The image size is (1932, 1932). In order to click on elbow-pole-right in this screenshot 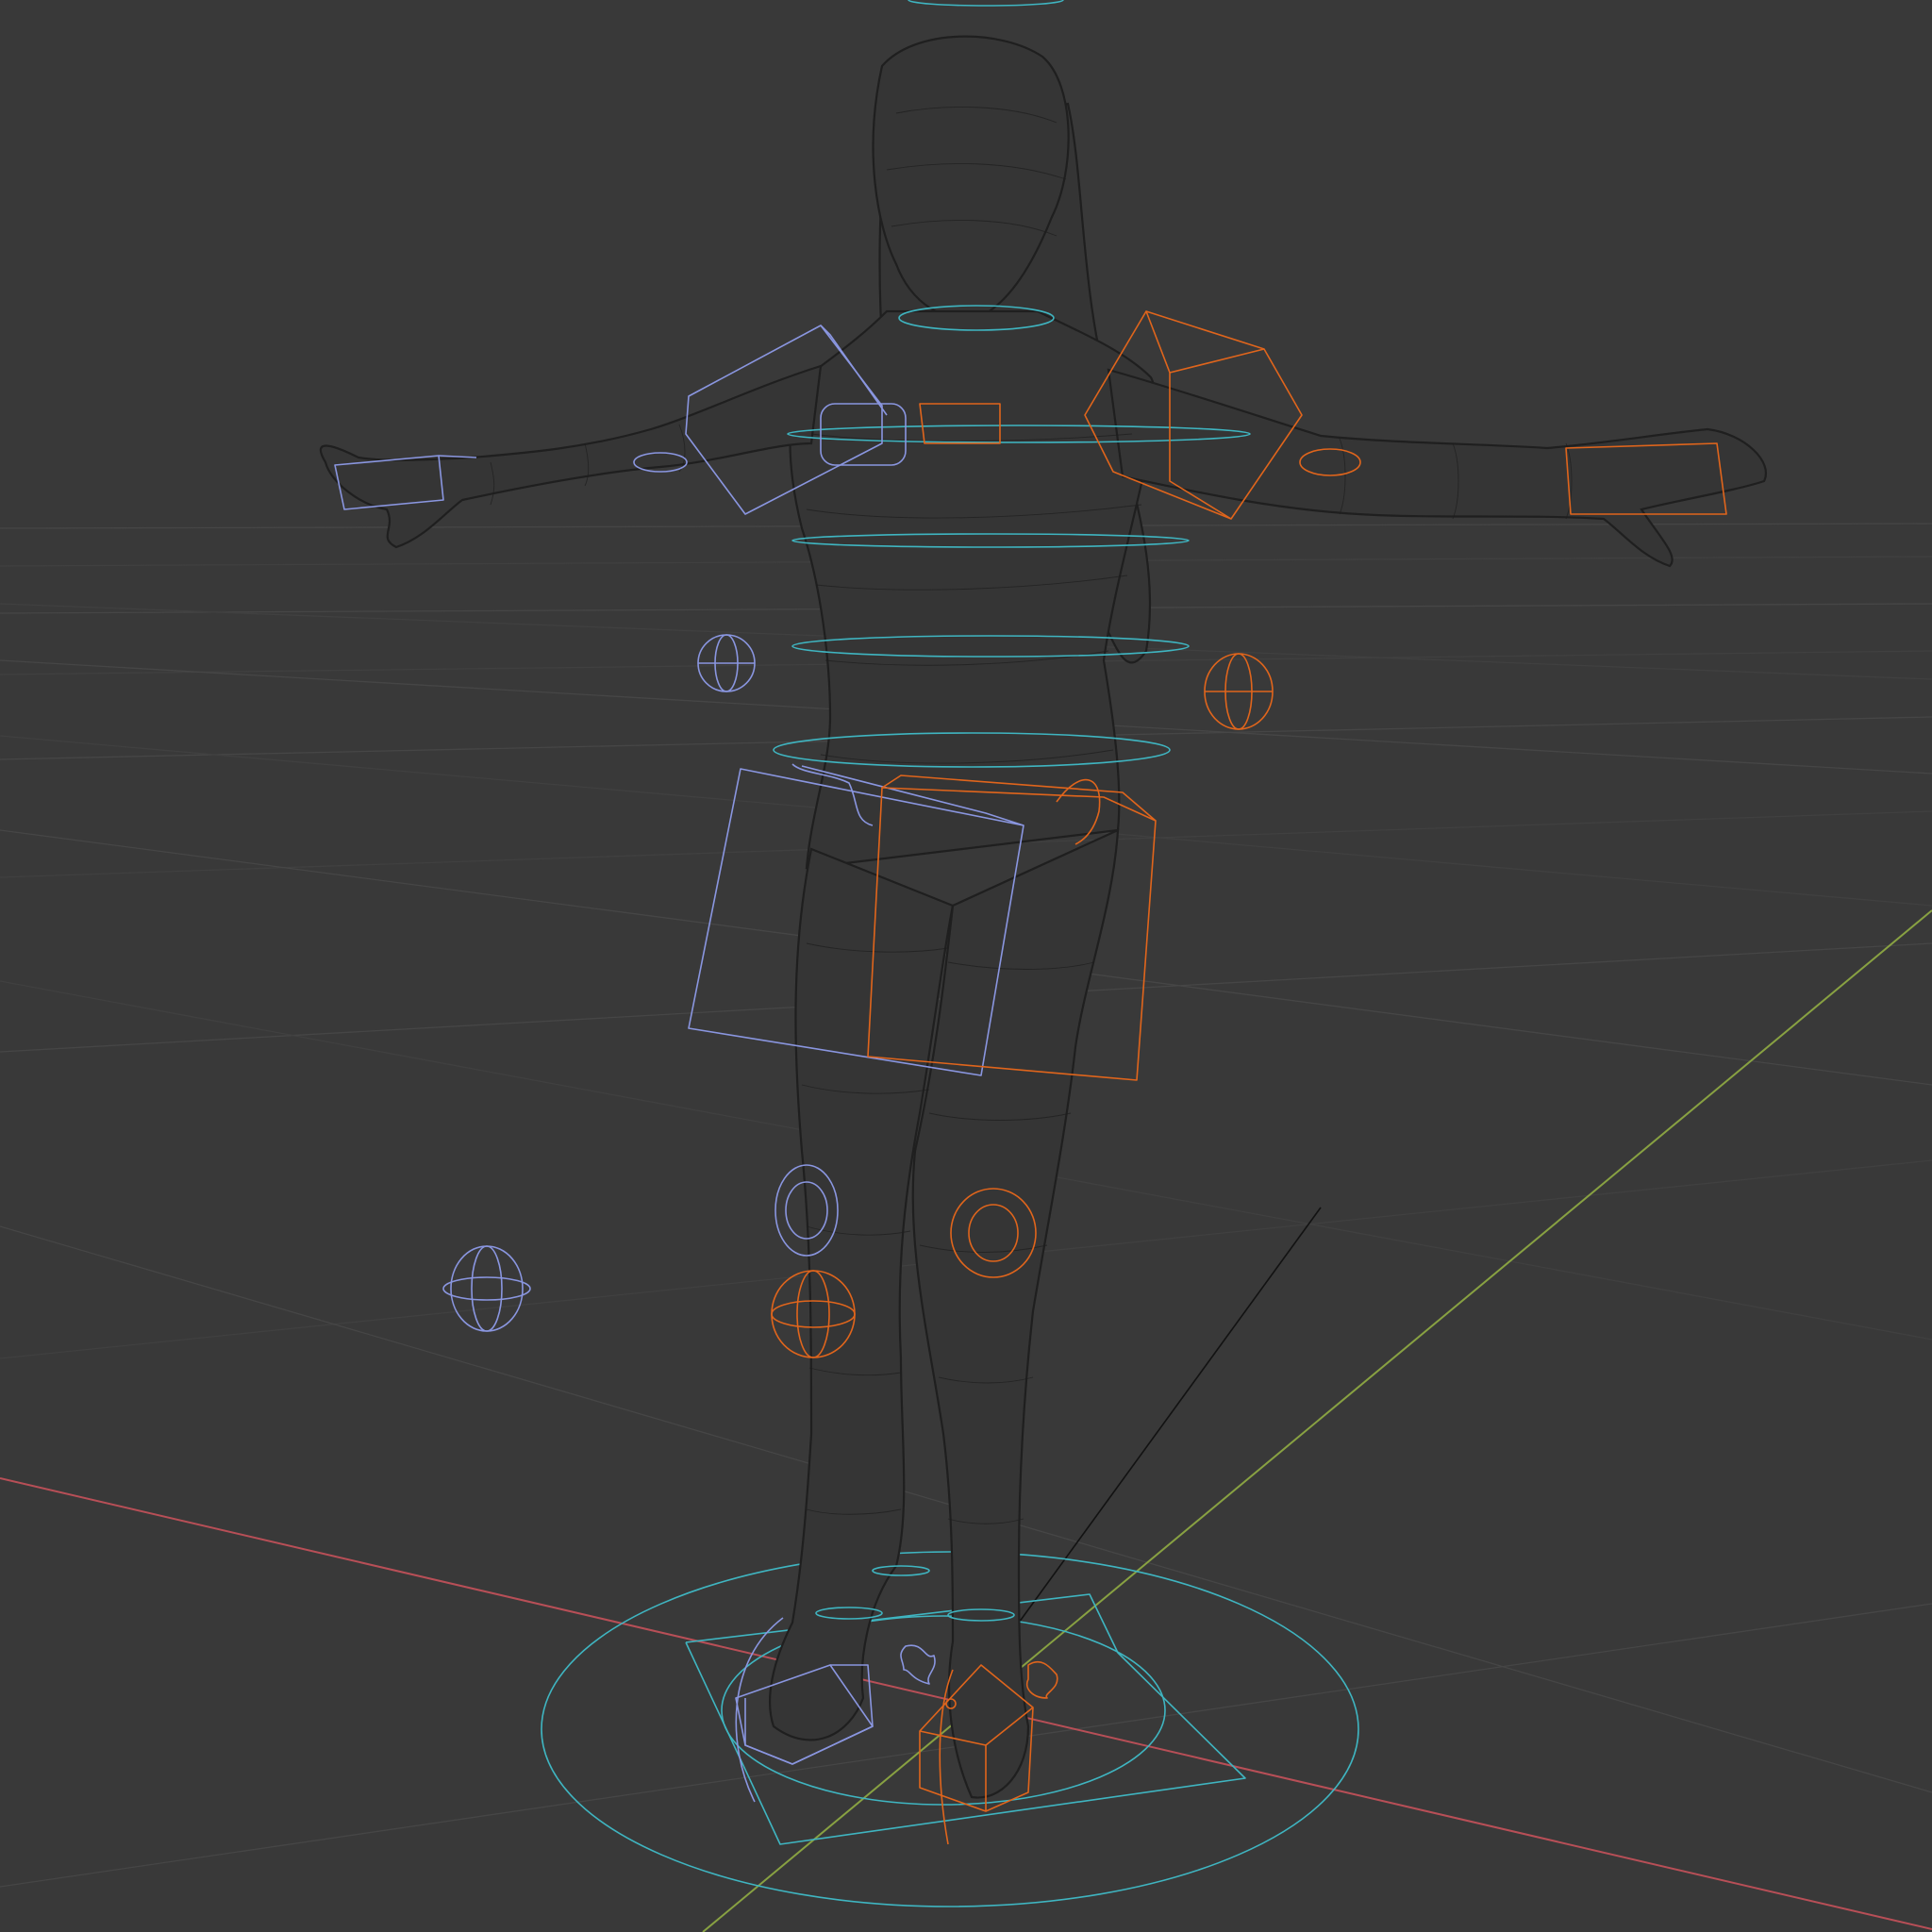, I will do `click(1239, 692)`.